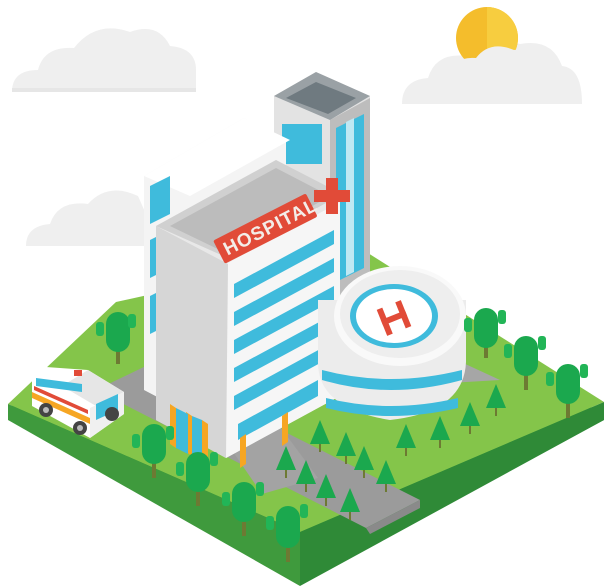 Image resolution: width=606 pixels, height=586 pixels. What do you see at coordinates (104, 60) in the screenshot?
I see `cloud-top-left` at bounding box center [104, 60].